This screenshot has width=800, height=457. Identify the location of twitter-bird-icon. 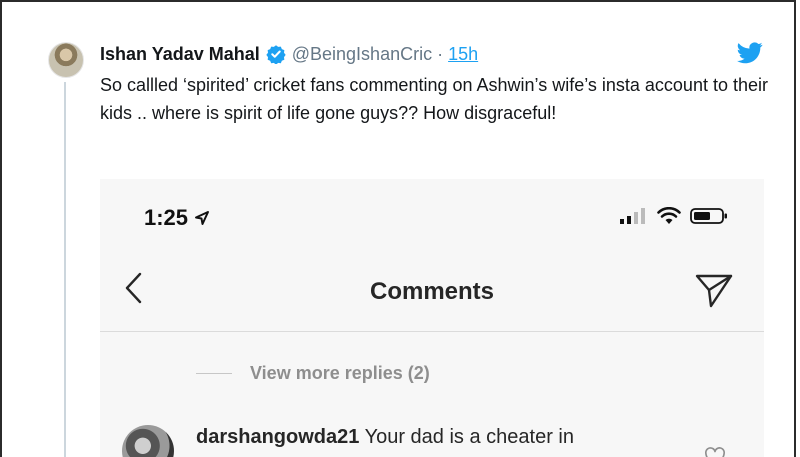
(750, 53).